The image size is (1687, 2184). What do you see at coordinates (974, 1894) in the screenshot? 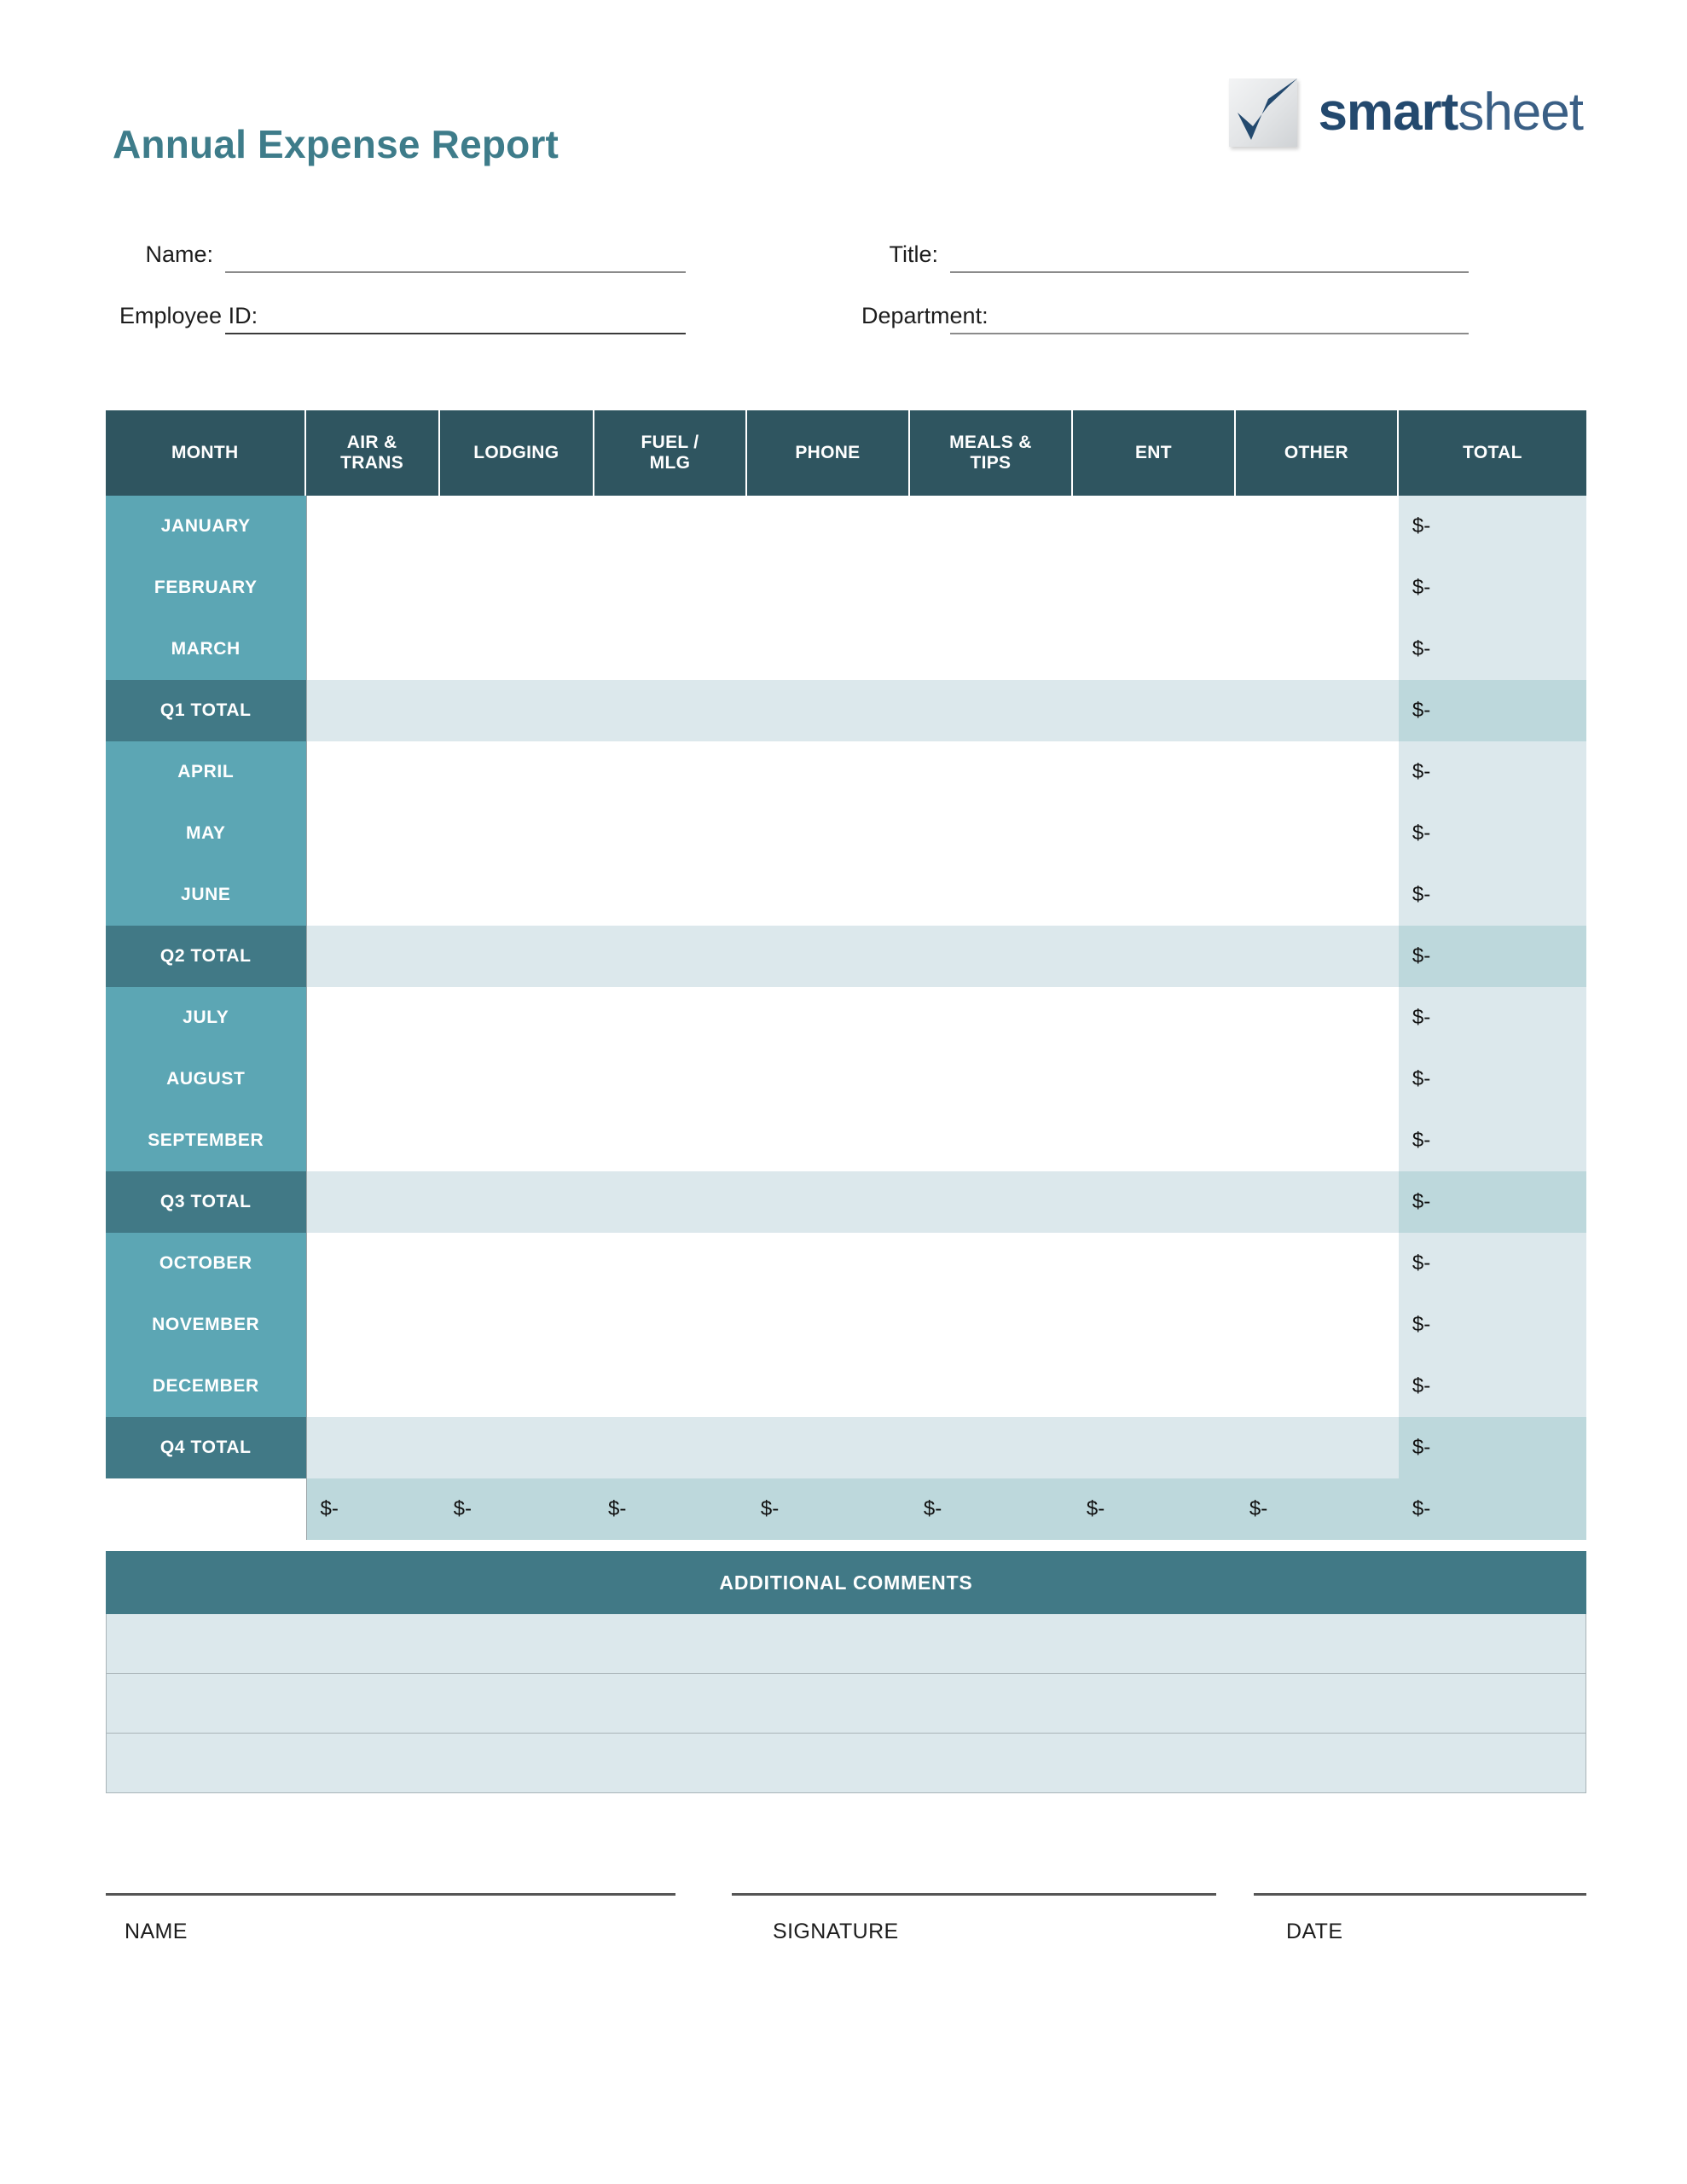
I see `signature-line` at bounding box center [974, 1894].